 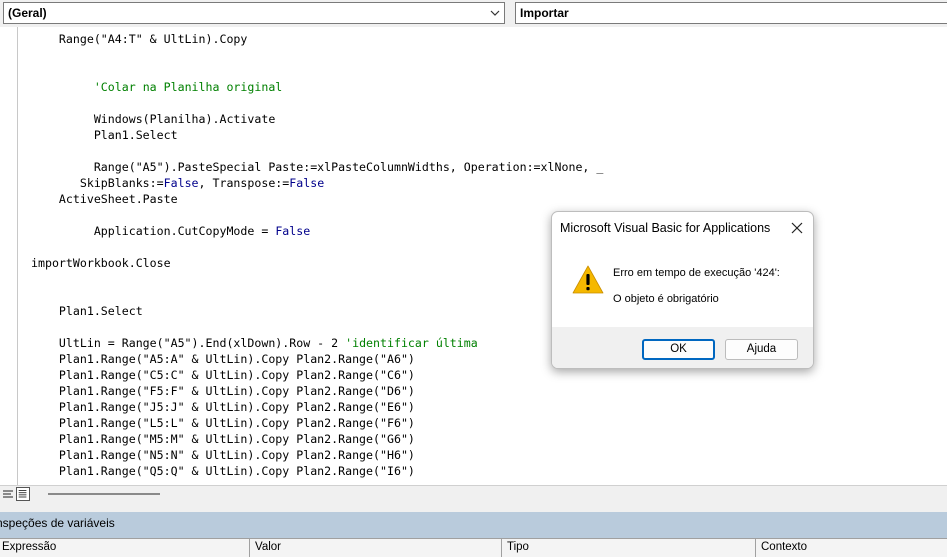 I want to click on column-header-context: Contexto, so click(x=851, y=548).